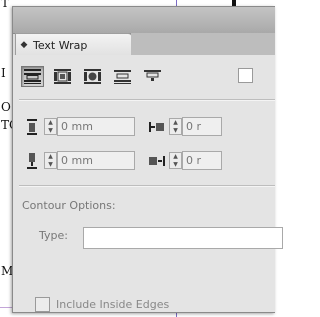 The image size is (320, 317). I want to click on jump-column-icon, so click(152, 75).